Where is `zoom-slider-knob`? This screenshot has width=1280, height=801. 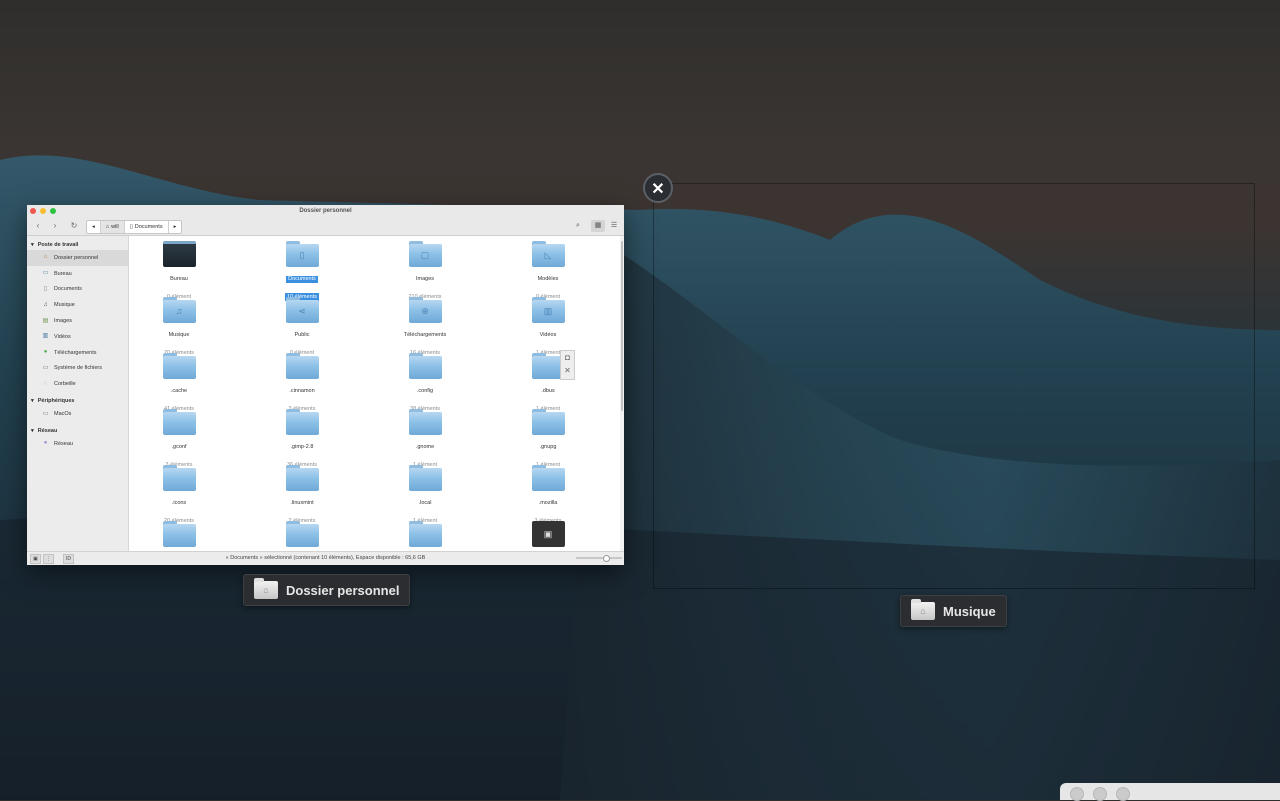 zoom-slider-knob is located at coordinates (606, 558).